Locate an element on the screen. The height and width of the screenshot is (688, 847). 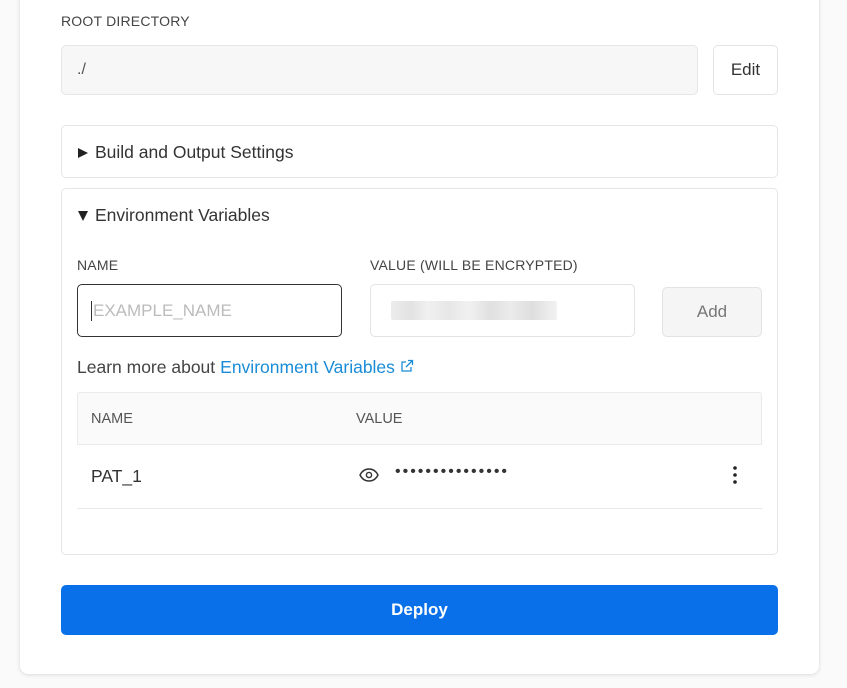
build-output-settings-section: Build and Output Settings is located at coordinates (419, 151).